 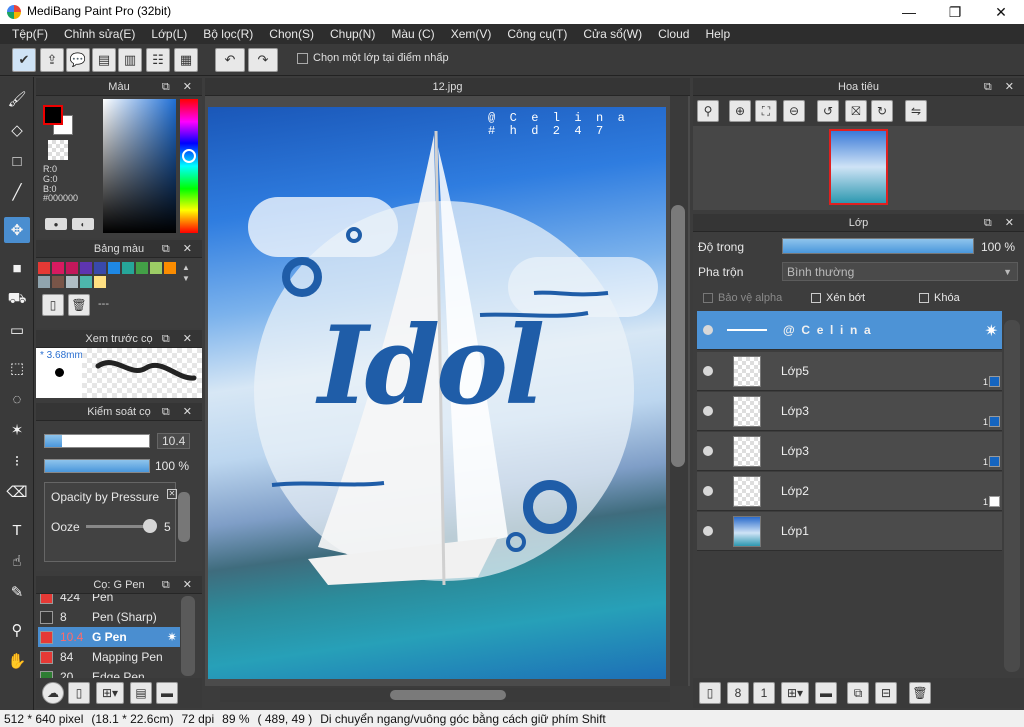 What do you see at coordinates (17, 630) in the screenshot?
I see `eyedropper-icon: ⚲` at bounding box center [17, 630].